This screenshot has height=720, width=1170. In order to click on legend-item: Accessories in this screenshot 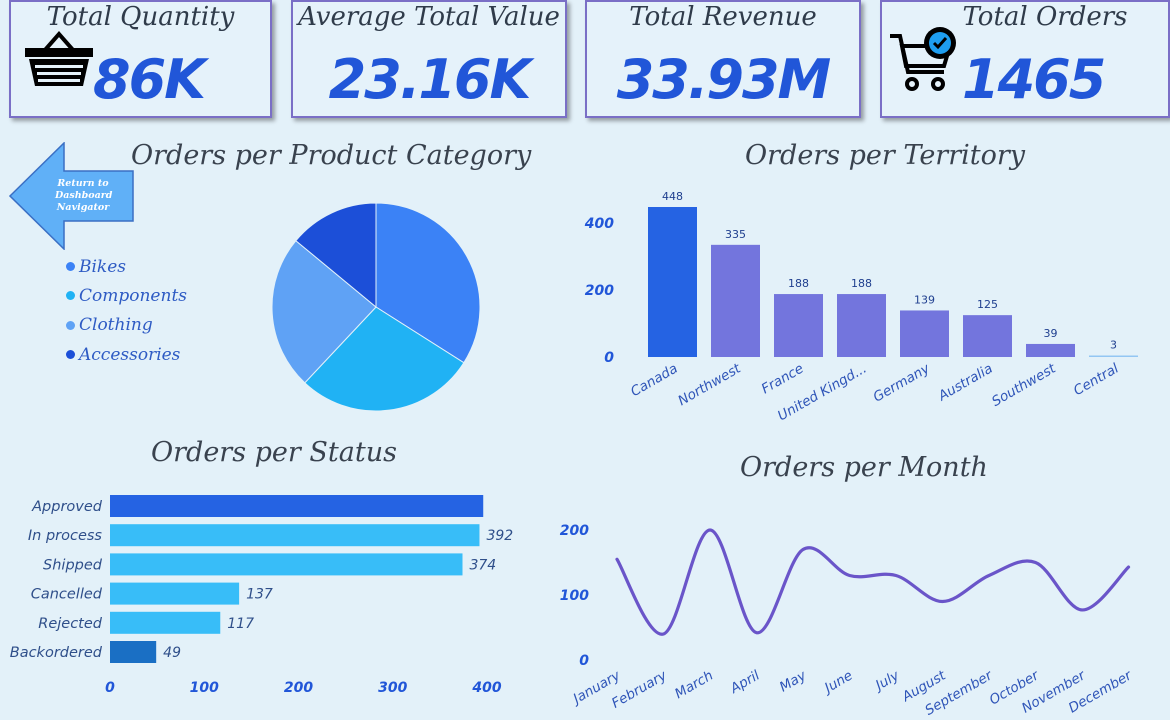, I will do `click(126, 354)`.